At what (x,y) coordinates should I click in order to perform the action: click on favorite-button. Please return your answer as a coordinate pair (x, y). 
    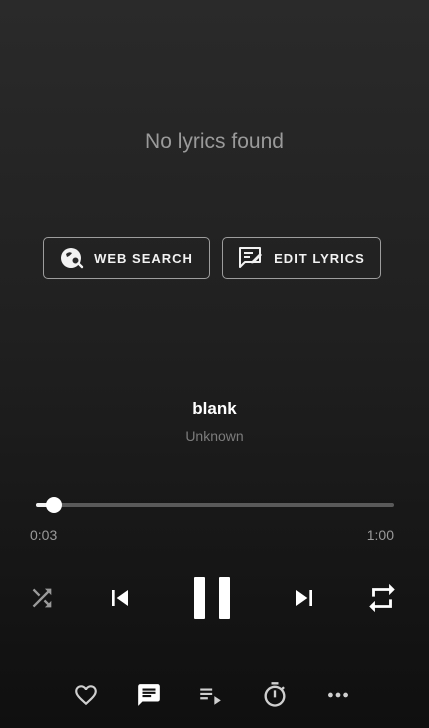
    Looking at the image, I should click on (86, 695).